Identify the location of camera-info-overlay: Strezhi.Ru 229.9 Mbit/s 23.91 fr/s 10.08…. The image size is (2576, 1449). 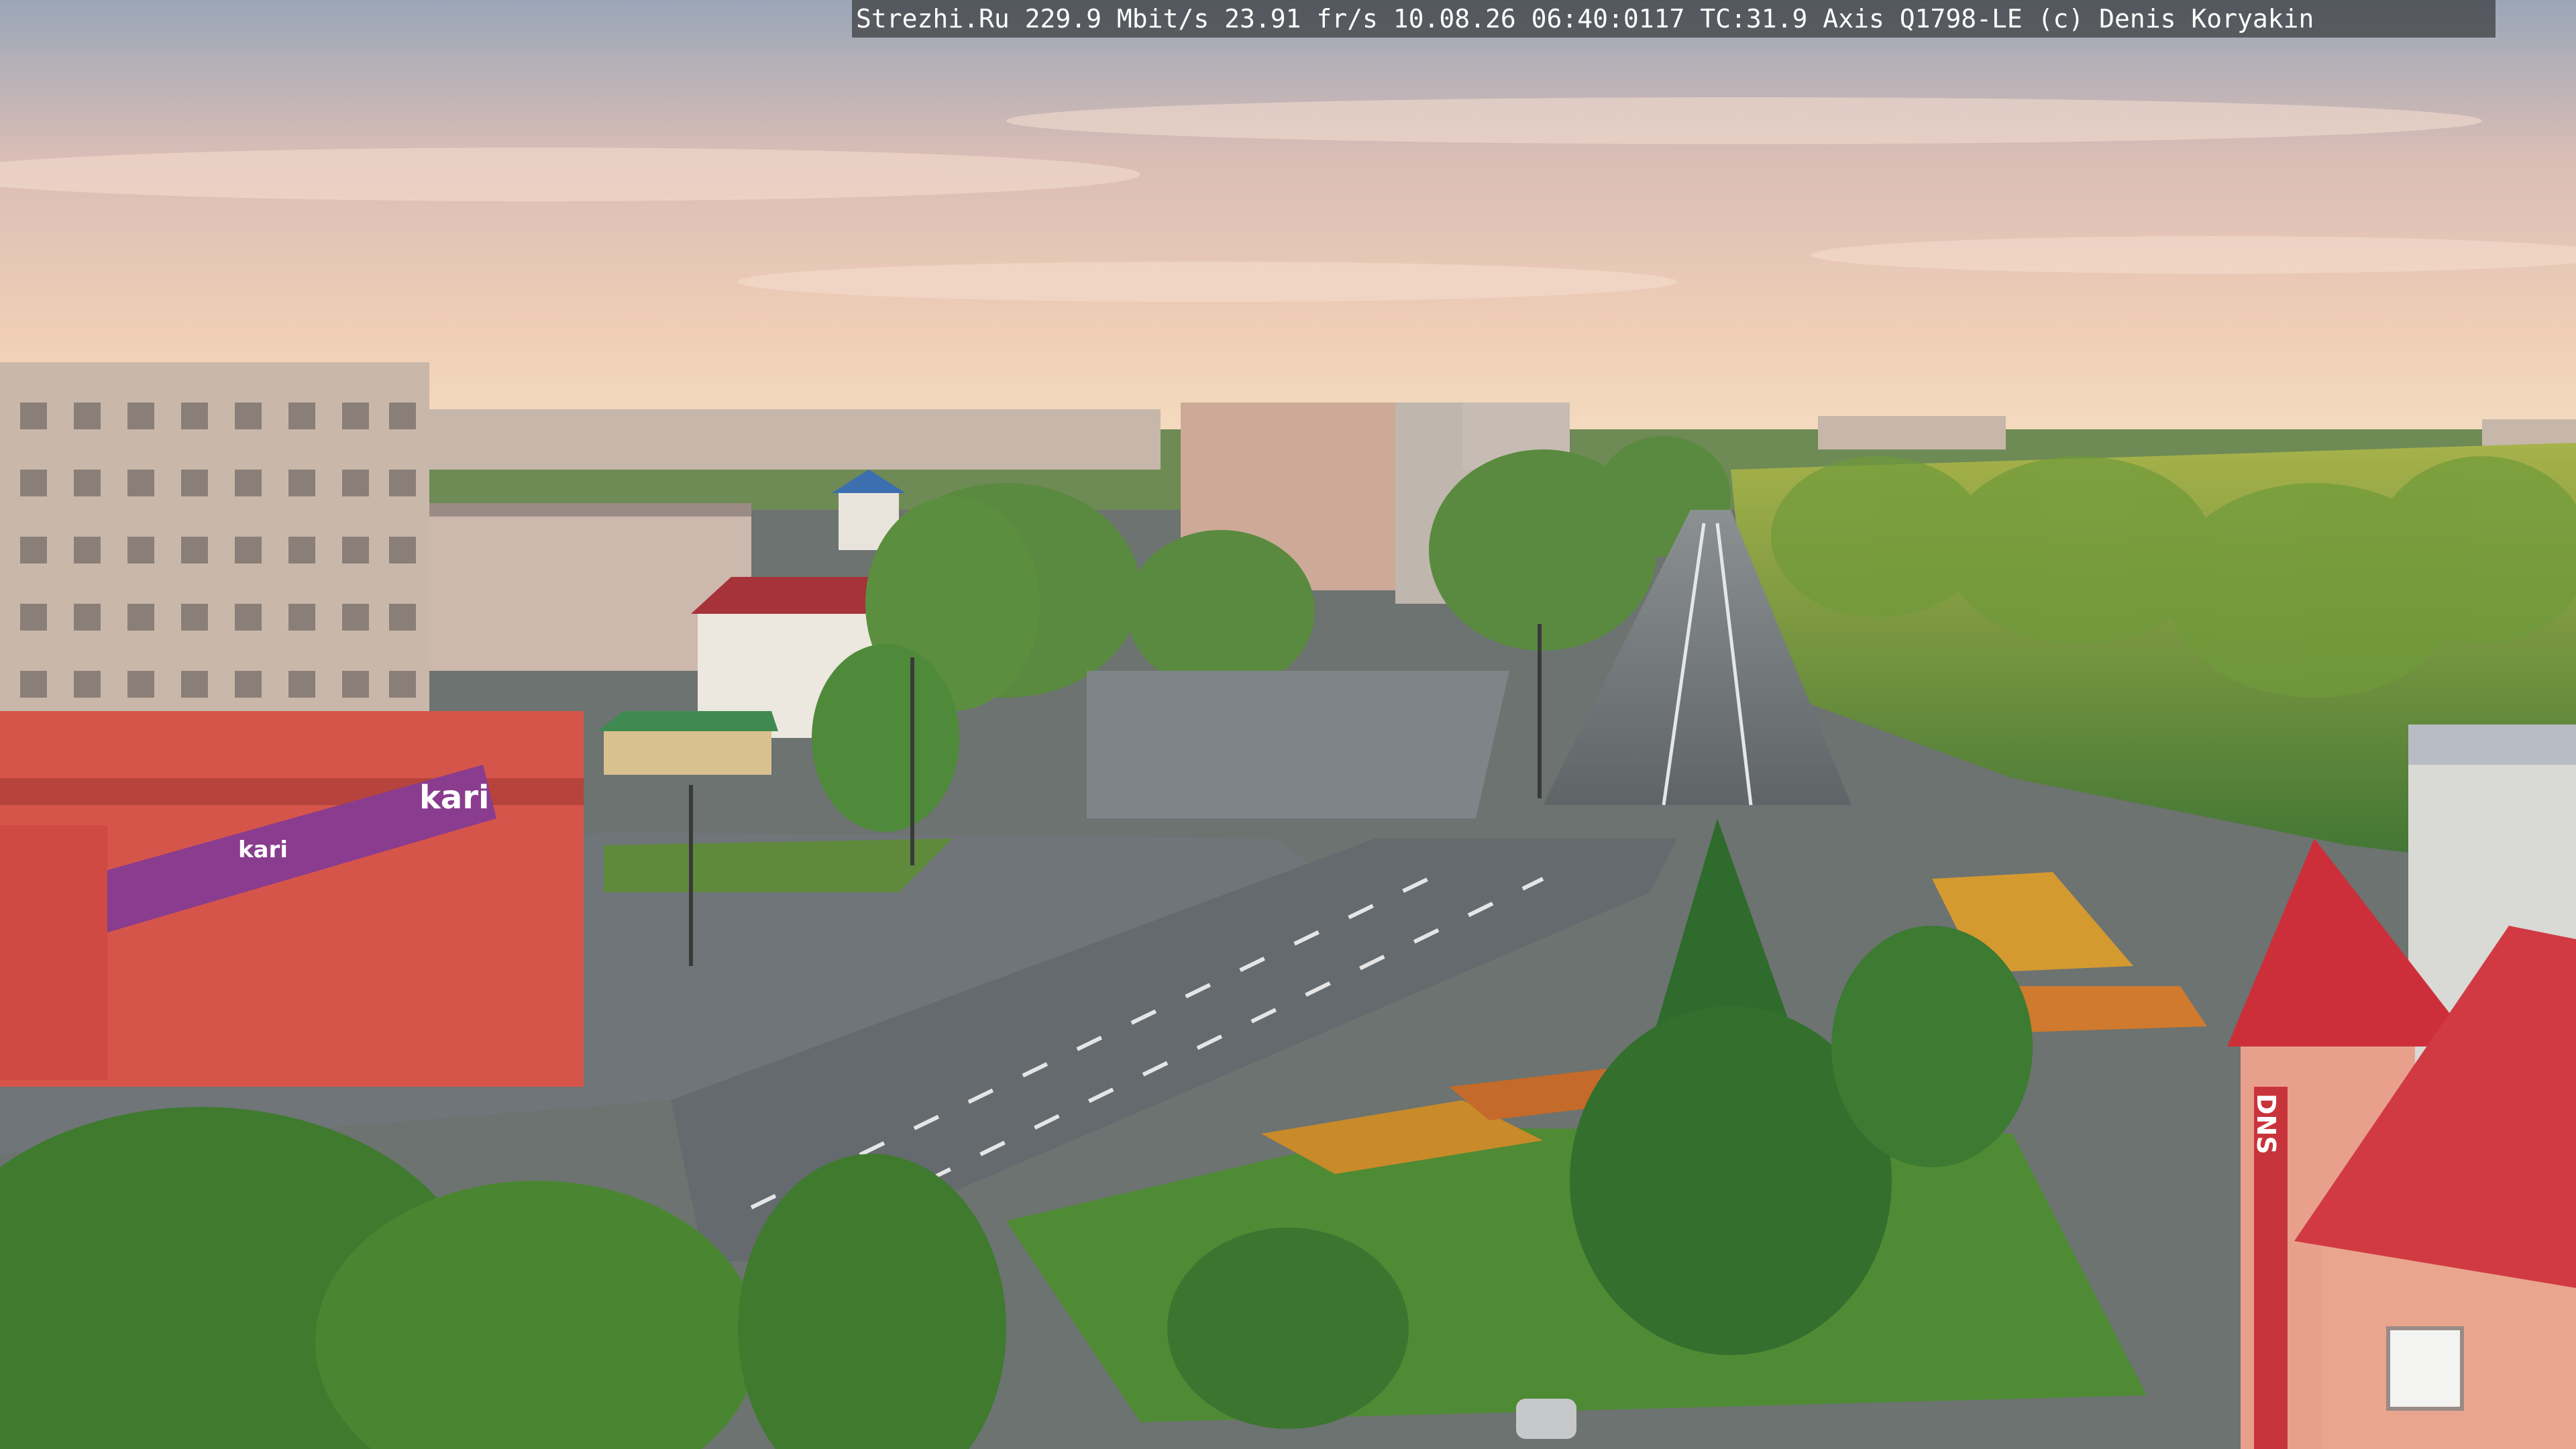
(1674, 19).